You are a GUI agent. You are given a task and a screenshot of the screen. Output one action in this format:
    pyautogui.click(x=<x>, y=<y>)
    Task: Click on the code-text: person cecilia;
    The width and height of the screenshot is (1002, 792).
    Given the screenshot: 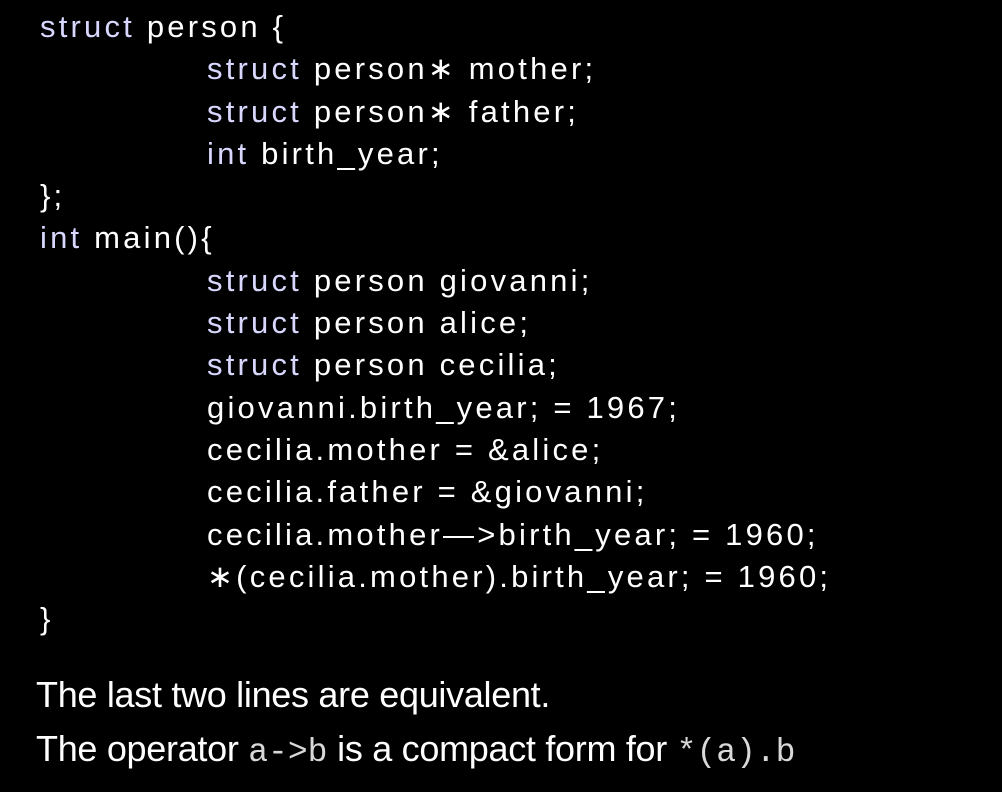 What is the action you would take?
    pyautogui.click(x=431, y=365)
    